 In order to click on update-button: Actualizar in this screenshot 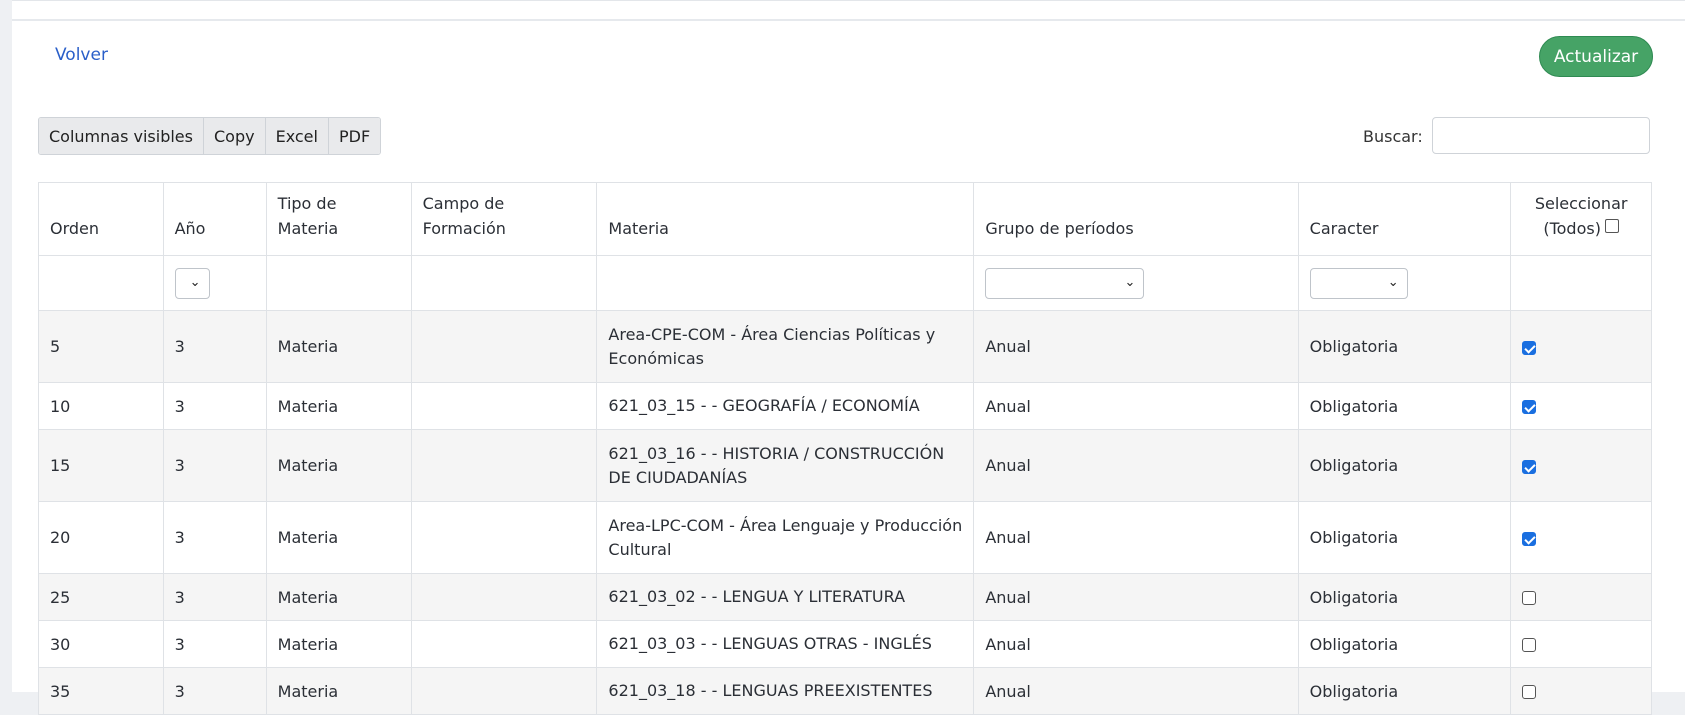, I will do `click(1596, 56)`.